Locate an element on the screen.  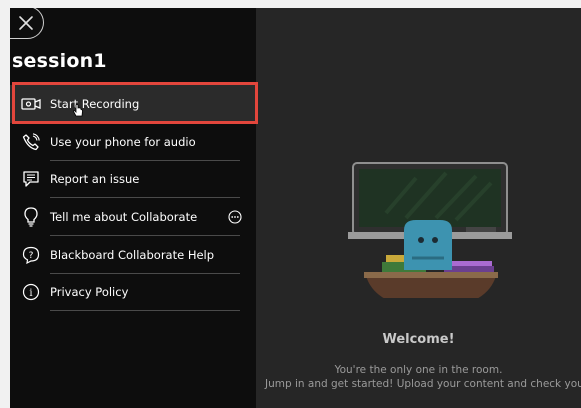
menu-item-privacy-policy: i Privacy Policy is located at coordinates (125, 292).